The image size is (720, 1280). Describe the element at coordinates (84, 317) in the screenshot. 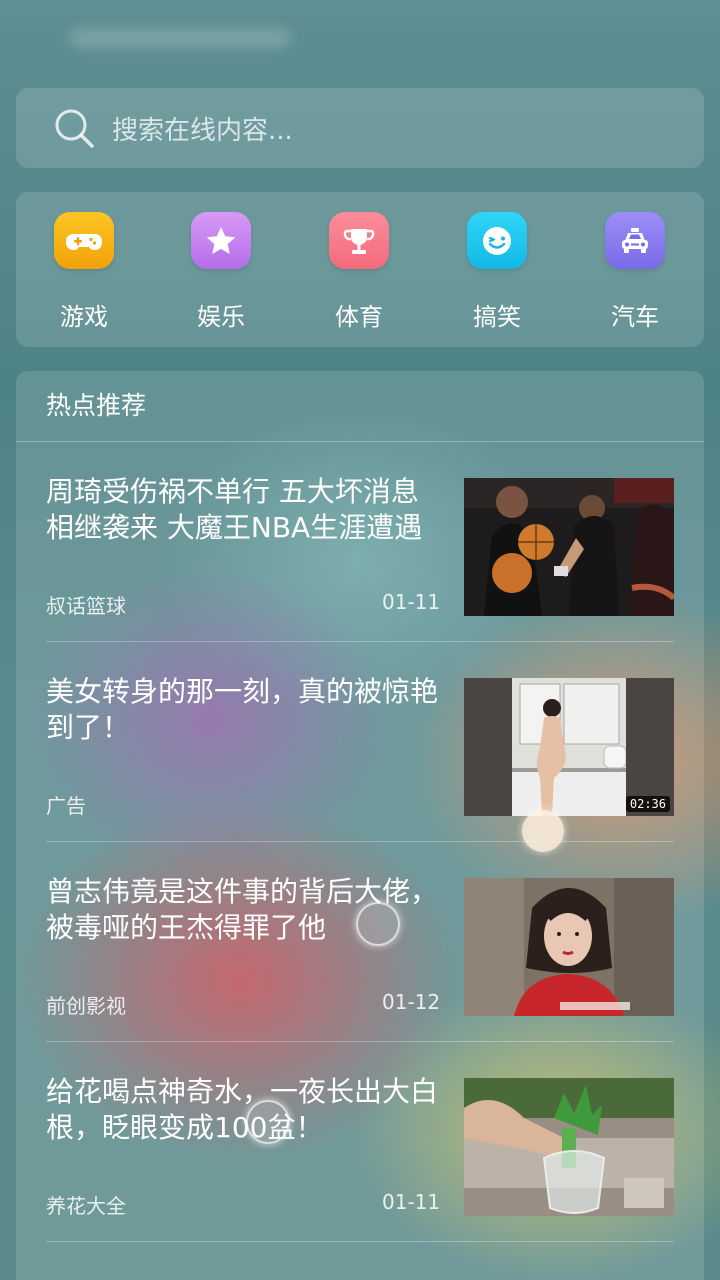

I see `category-label: 游戏` at that location.